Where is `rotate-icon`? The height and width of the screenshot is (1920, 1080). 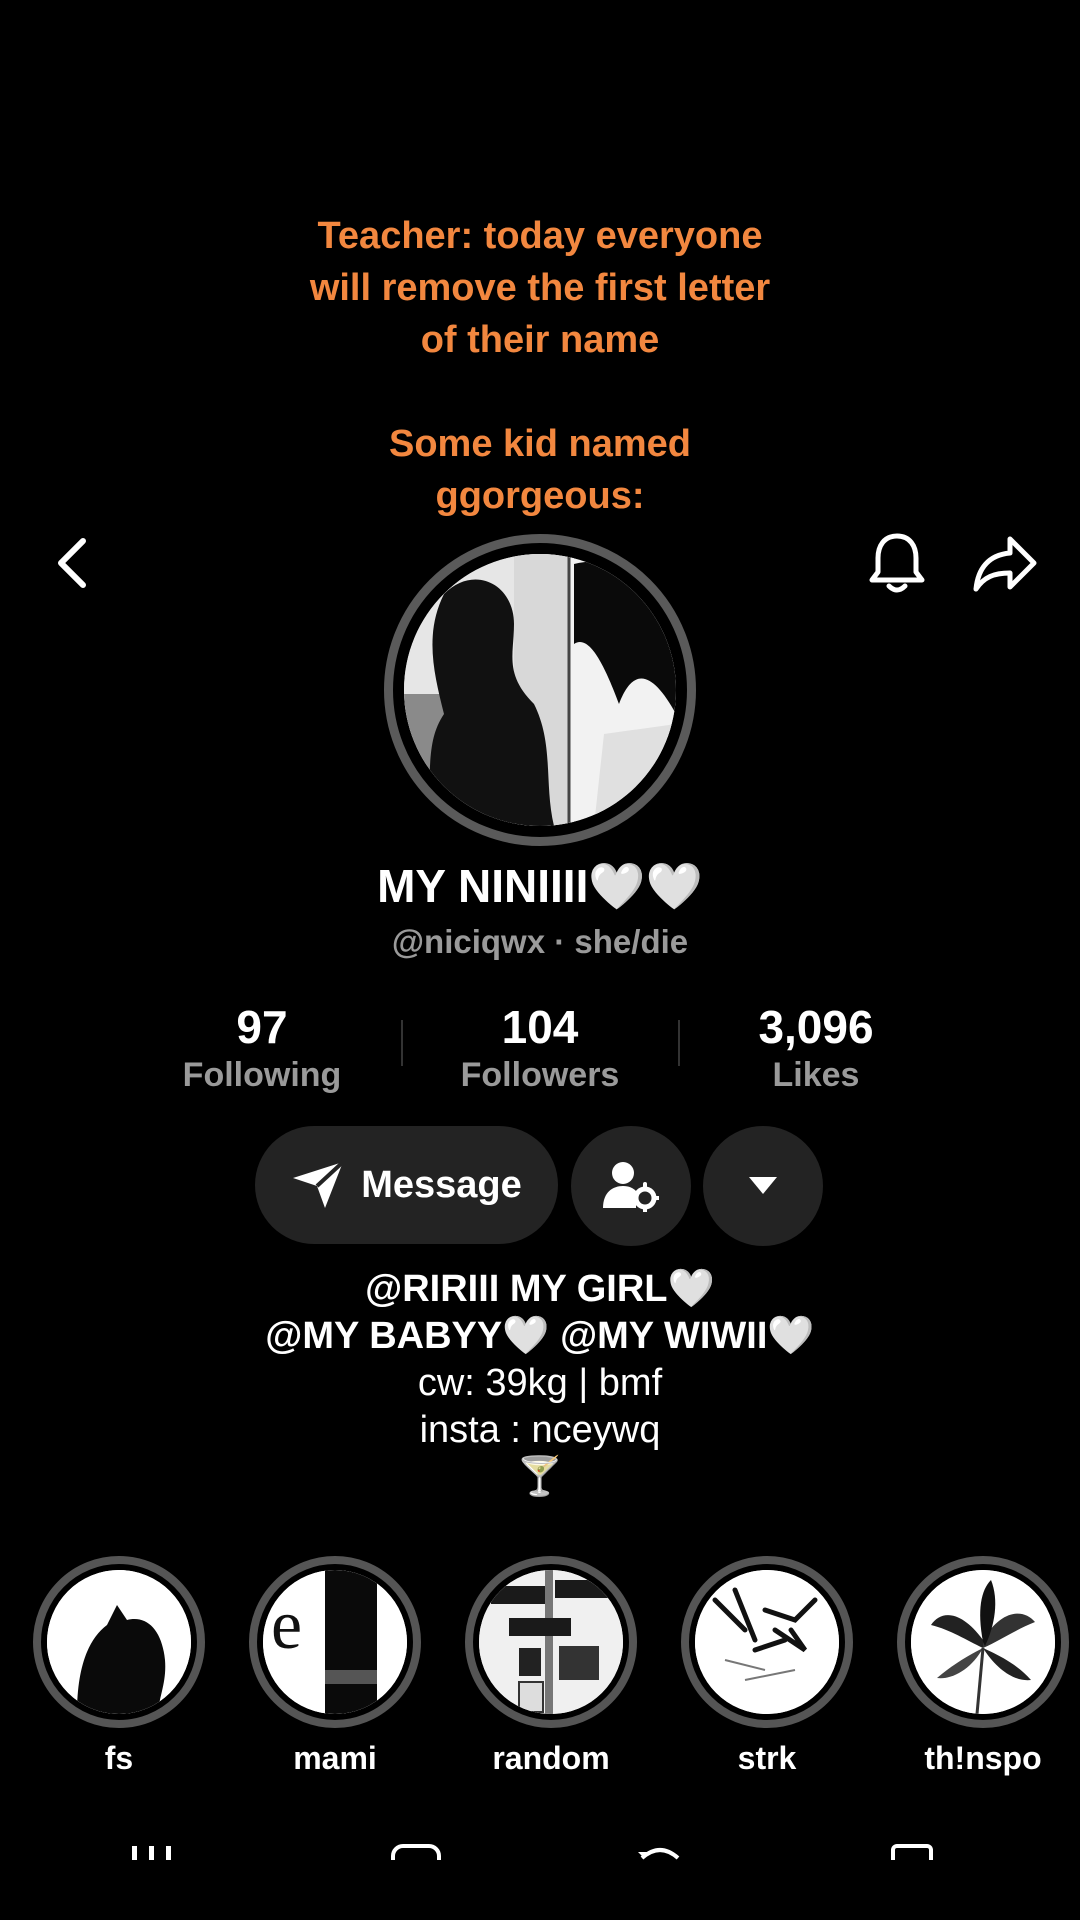
rotate-icon is located at coordinates (660, 1850).